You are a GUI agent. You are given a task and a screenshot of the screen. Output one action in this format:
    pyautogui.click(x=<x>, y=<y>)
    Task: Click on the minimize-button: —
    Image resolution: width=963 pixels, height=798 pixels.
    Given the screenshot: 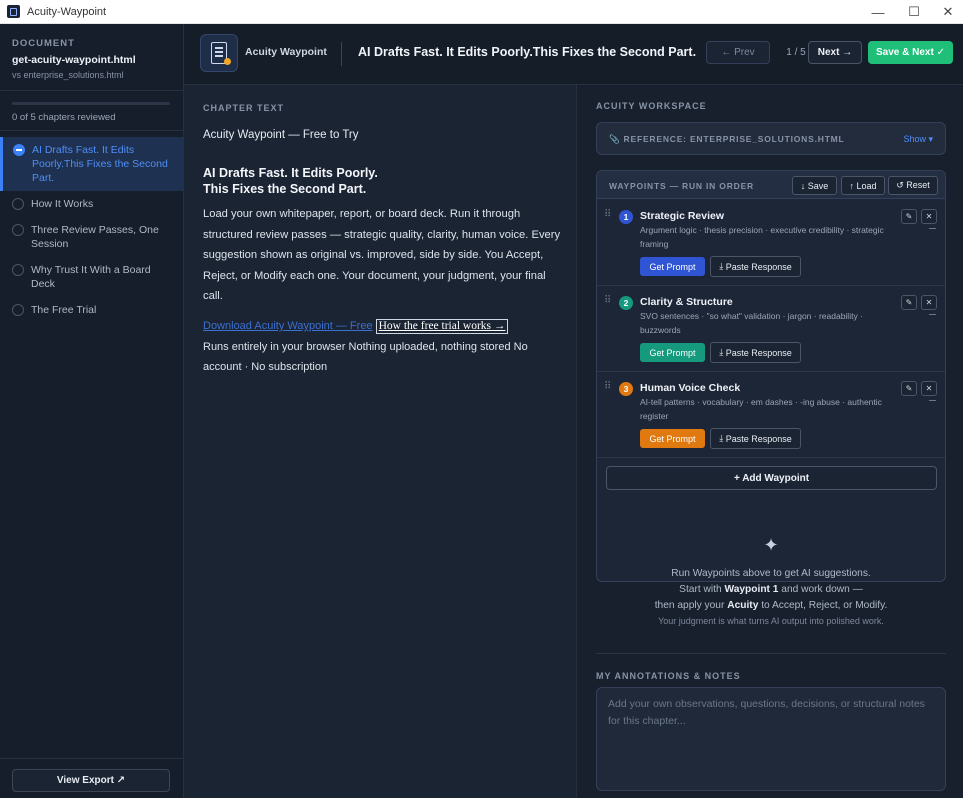 What is the action you would take?
    pyautogui.click(x=878, y=12)
    